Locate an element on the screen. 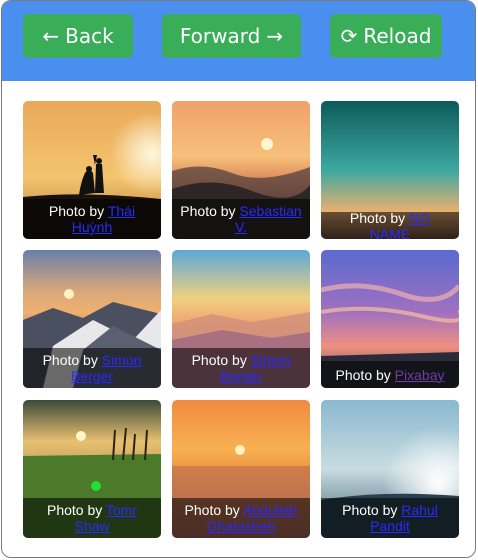 Image resolution: width=478 pixels, height=560 pixels. photo-card: Photo by Sebastian V. is located at coordinates (241, 170).